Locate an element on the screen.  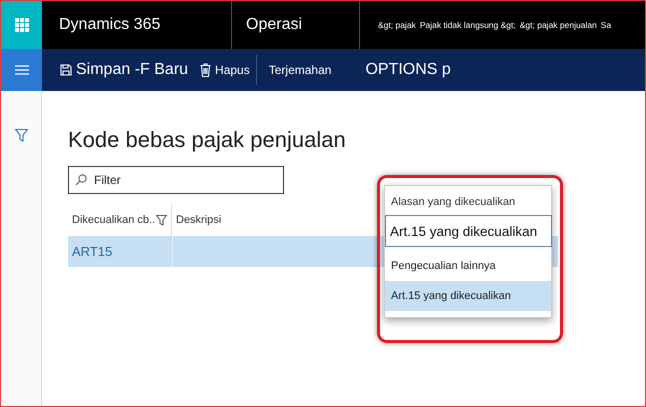
column-header: Deskripsi is located at coordinates (199, 220).